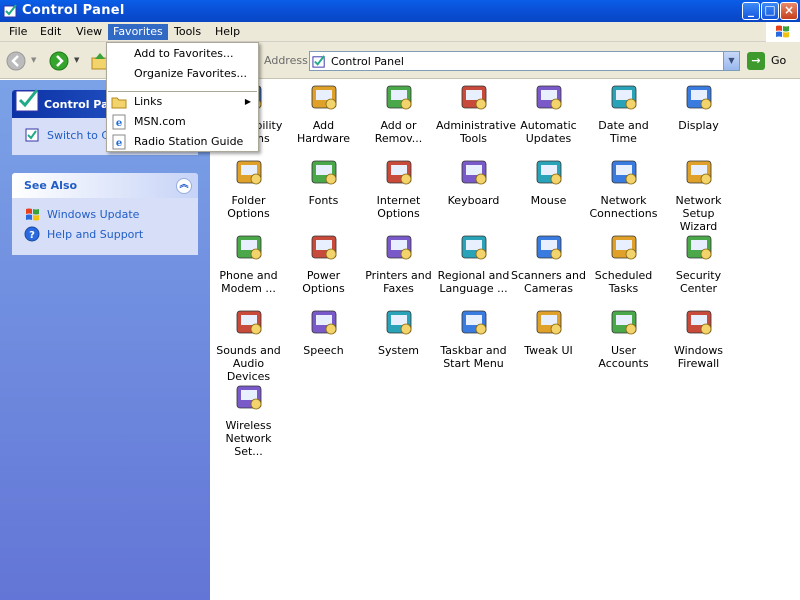  What do you see at coordinates (323, 342) in the screenshot?
I see `control-panel-item: Speech` at bounding box center [323, 342].